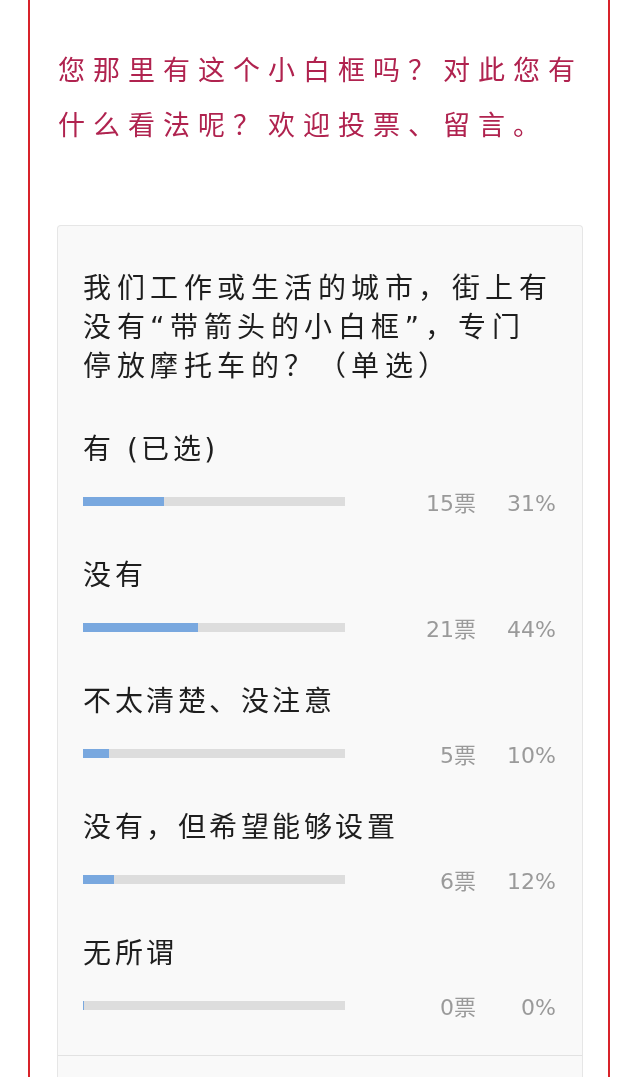  What do you see at coordinates (538, 1008) in the screenshot?
I see `vote-percent: 0%` at bounding box center [538, 1008].